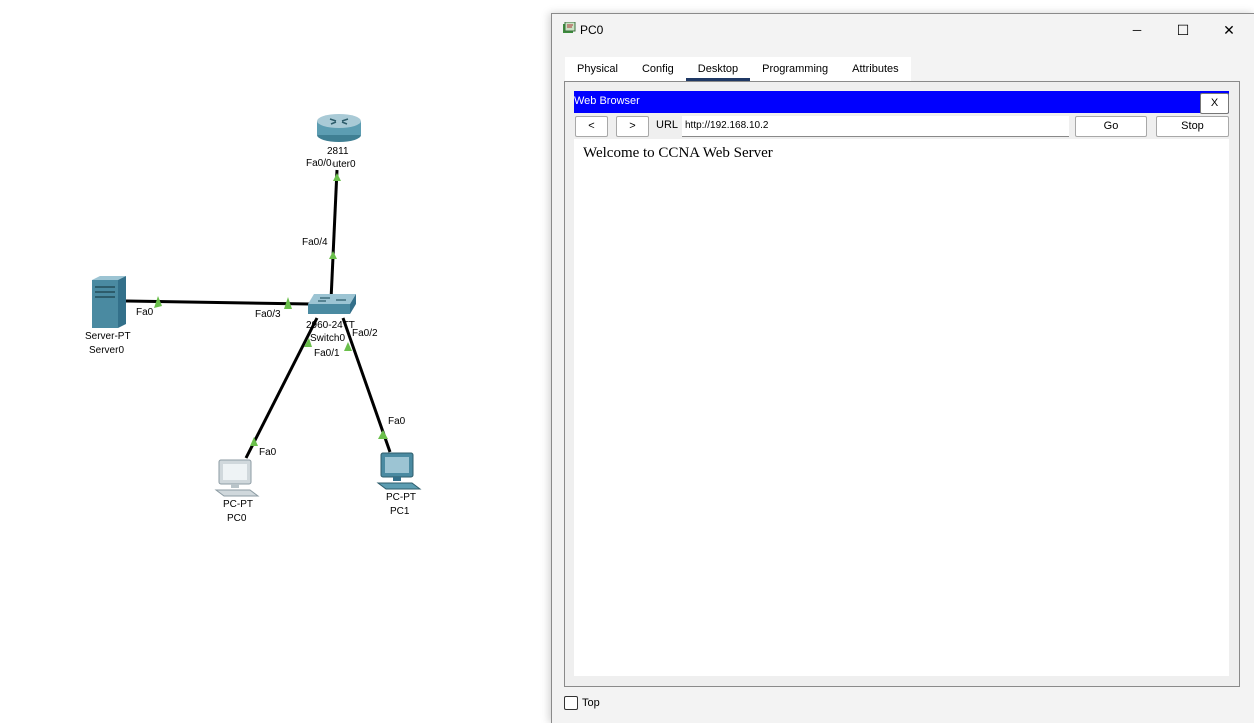 Image resolution: width=1254 pixels, height=723 pixels. What do you see at coordinates (667, 125) in the screenshot?
I see `url-label: URL` at bounding box center [667, 125].